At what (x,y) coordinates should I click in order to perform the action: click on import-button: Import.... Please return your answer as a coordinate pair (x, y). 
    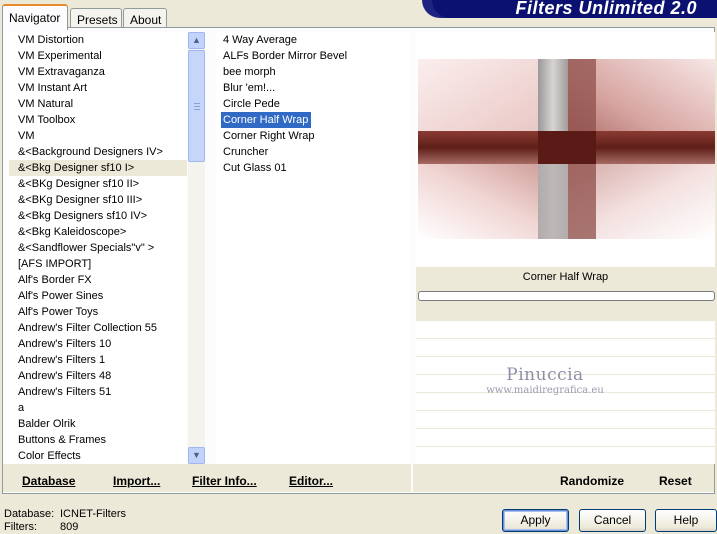
    Looking at the image, I should click on (136, 481).